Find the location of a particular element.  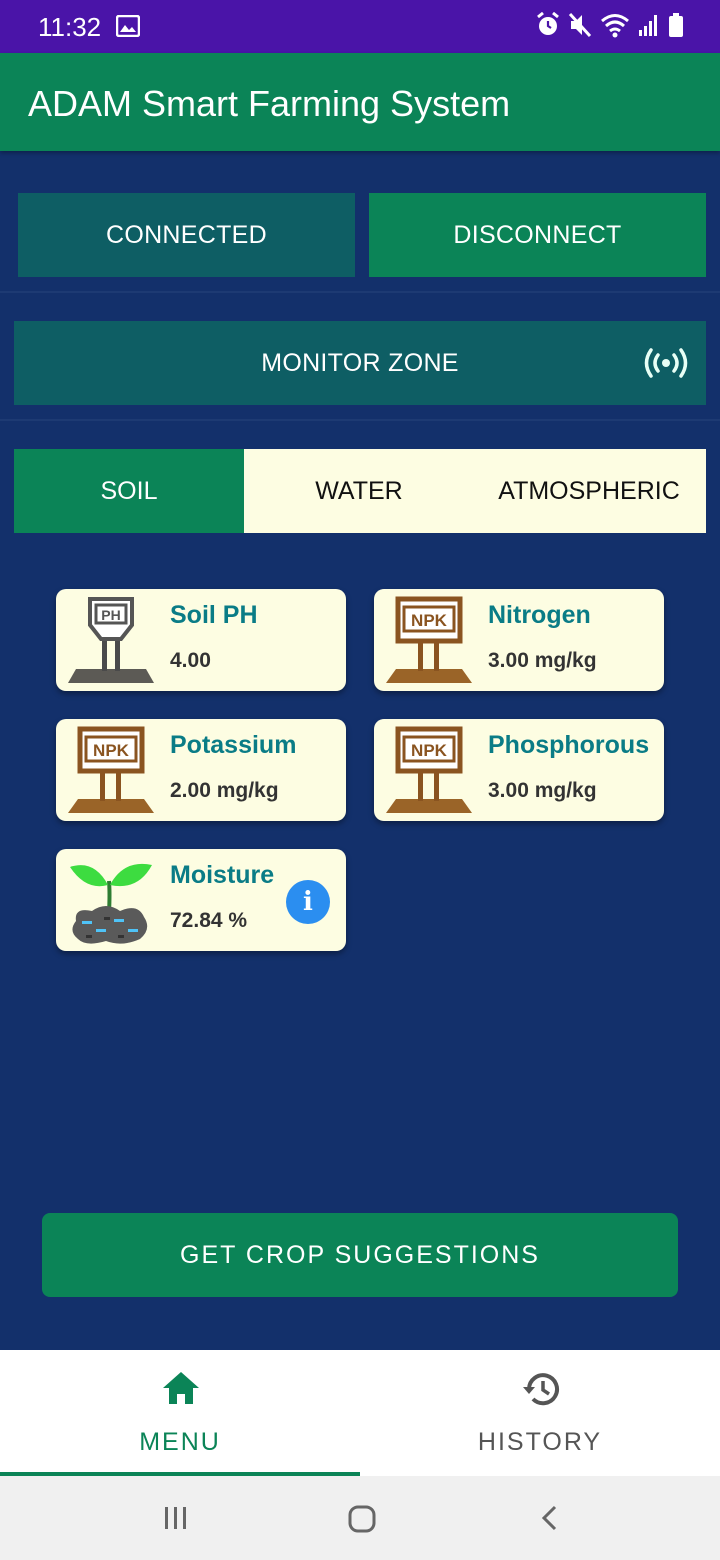

tab-atmospheric: ATMOSPHERIC is located at coordinates (589, 491).